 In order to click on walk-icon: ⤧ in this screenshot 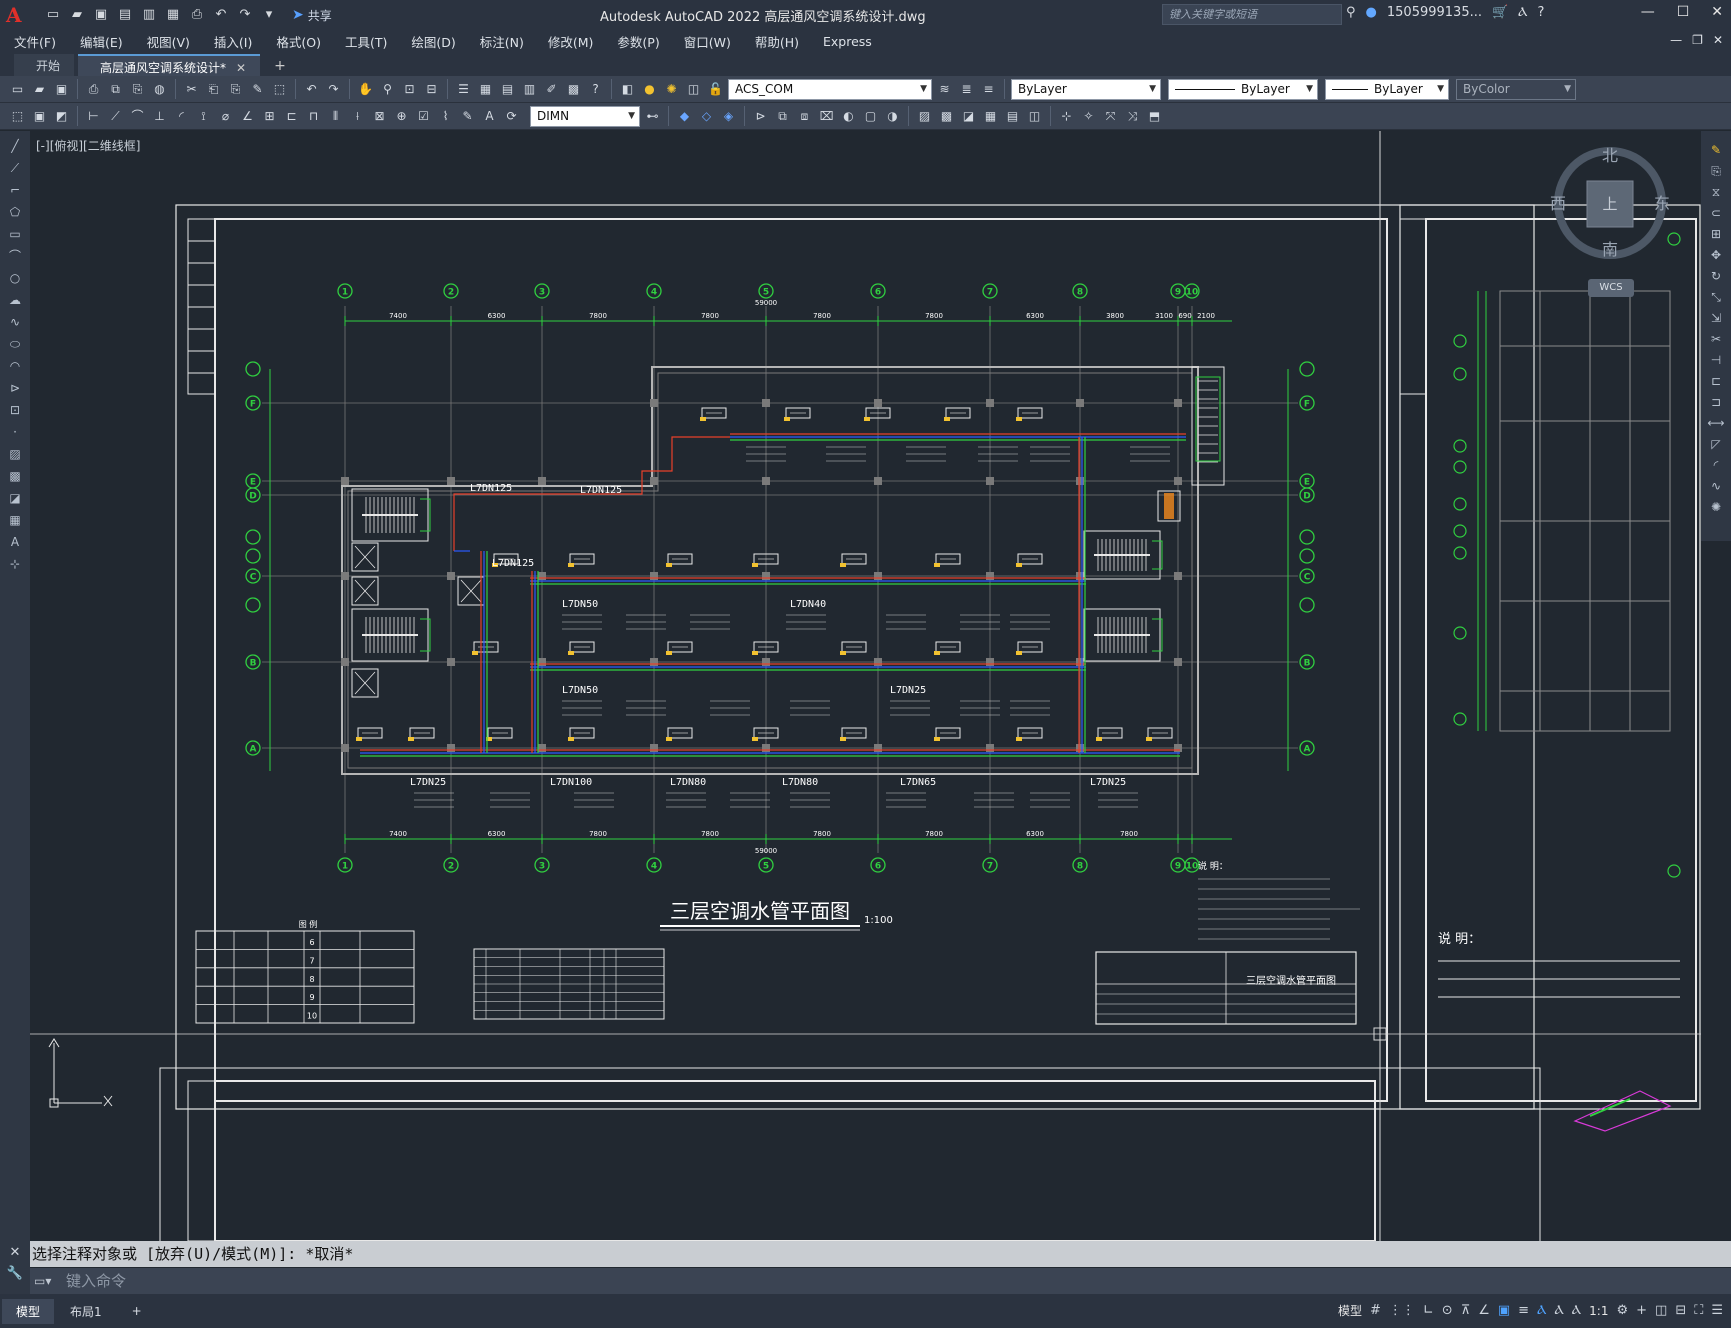, I will do `click(1110, 116)`.